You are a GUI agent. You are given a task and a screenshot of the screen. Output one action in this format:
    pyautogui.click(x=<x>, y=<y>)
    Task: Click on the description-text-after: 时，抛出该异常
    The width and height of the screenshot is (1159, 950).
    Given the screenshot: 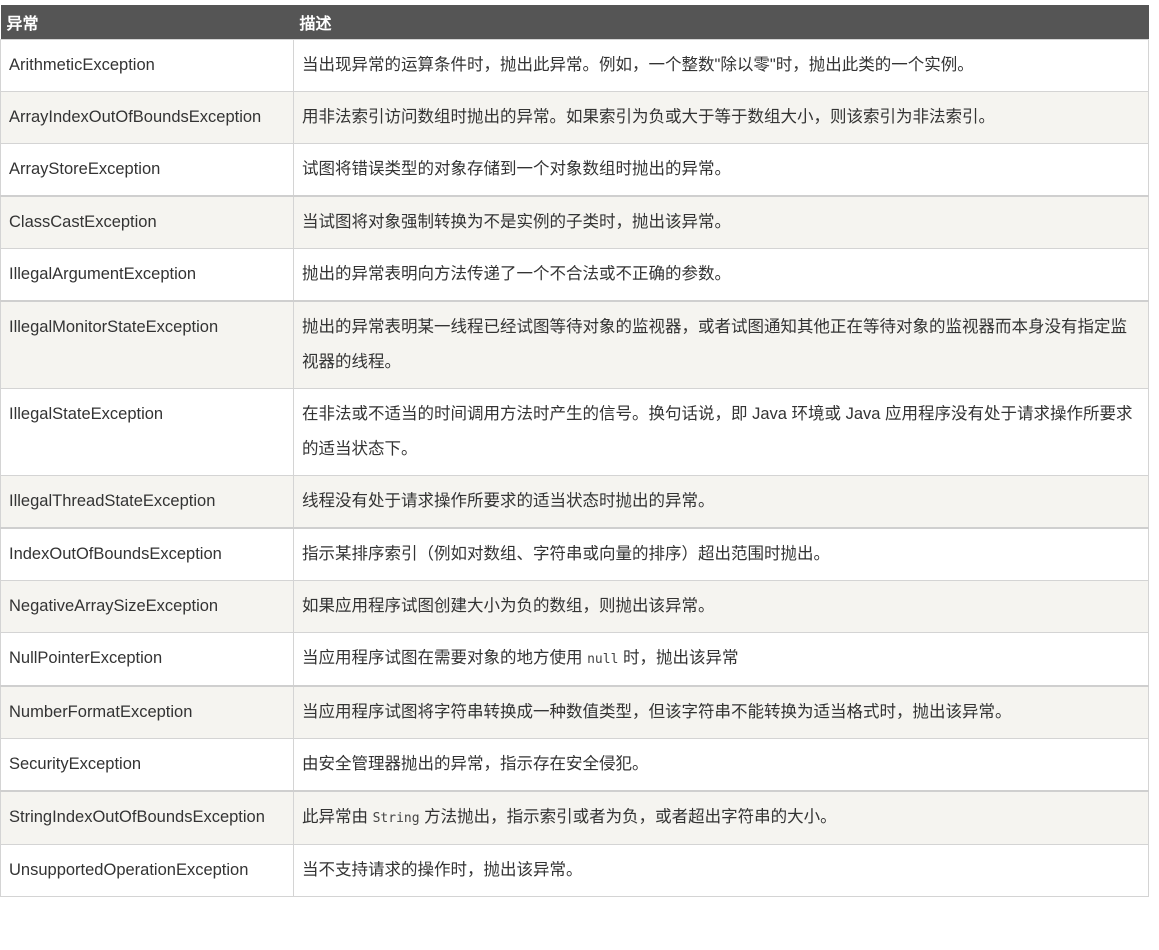 What is the action you would take?
    pyautogui.click(x=678, y=658)
    